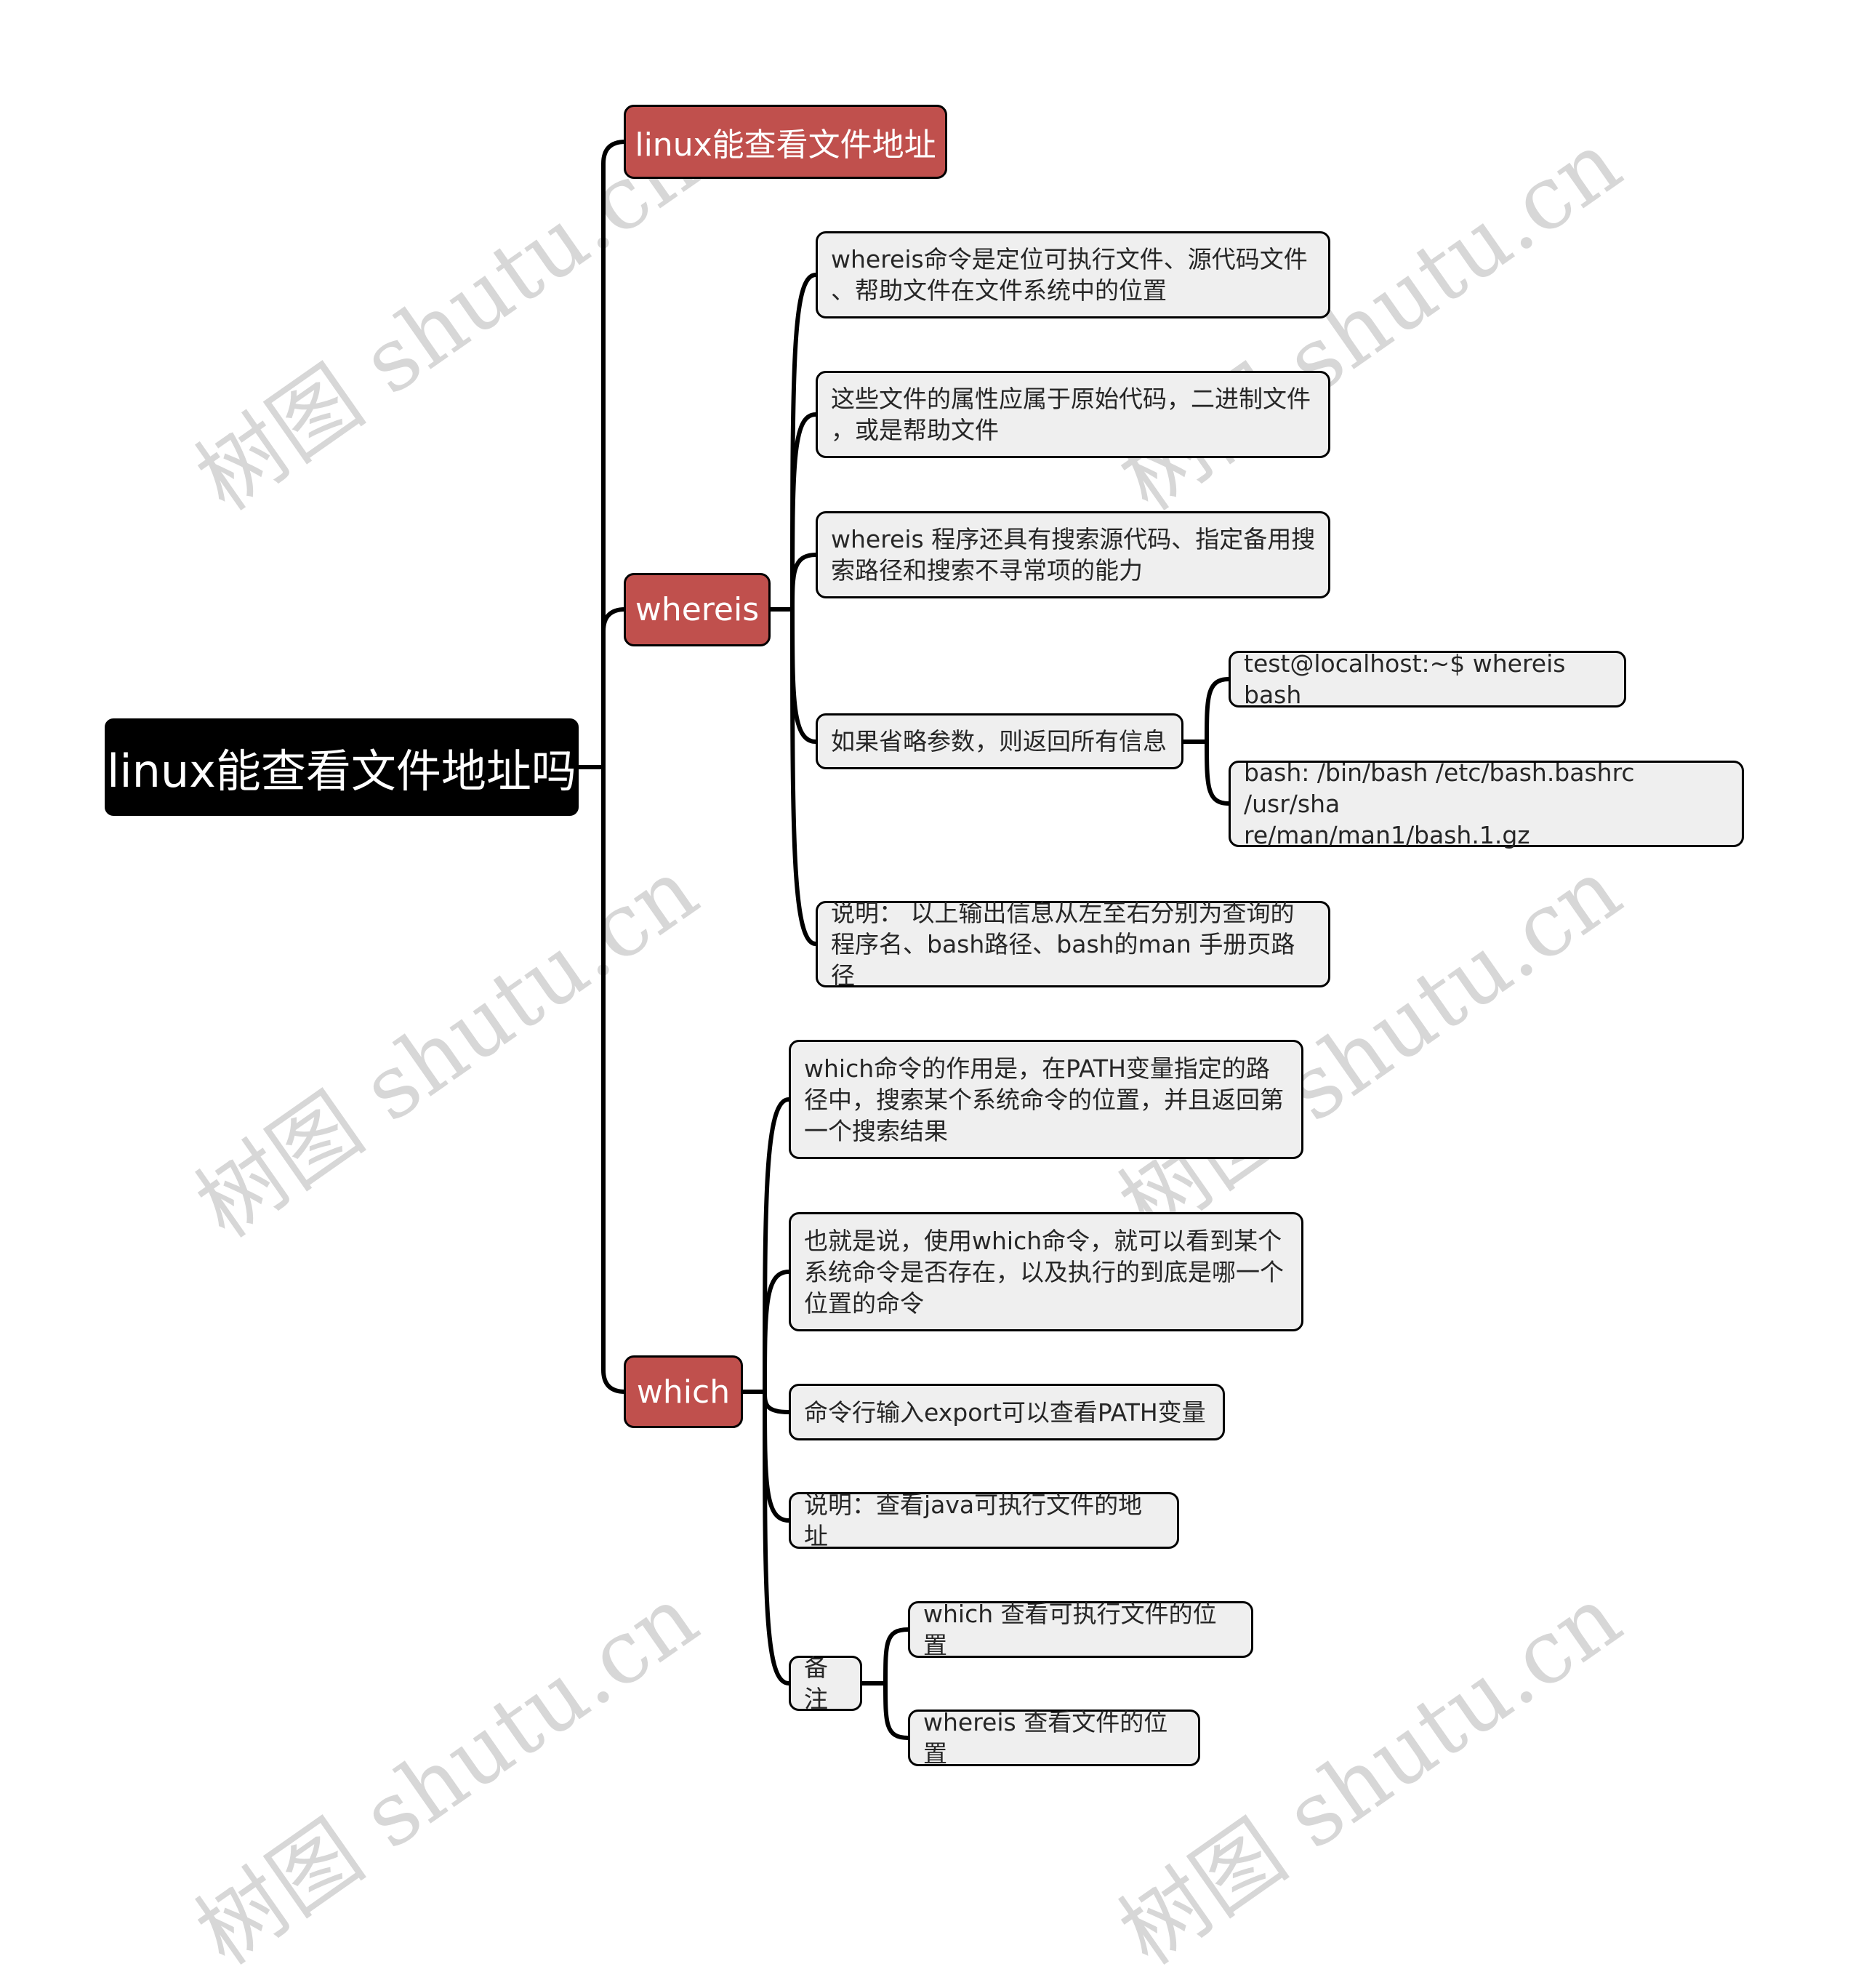  Describe the element at coordinates (1063, 913) in the screenshot. I see `topic-line: 说明： 以上输出信息从左至右分别为查询的` at that location.